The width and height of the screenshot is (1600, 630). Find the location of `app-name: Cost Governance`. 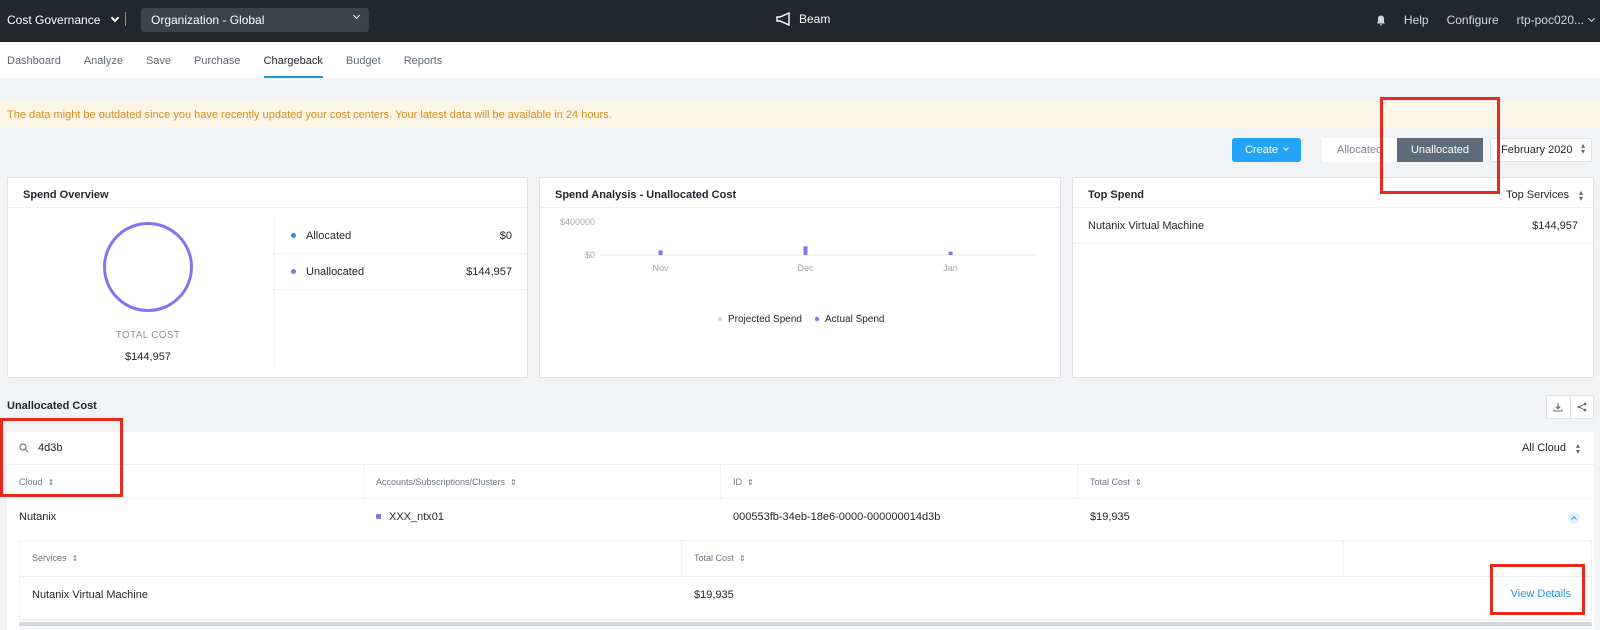

app-name: Cost Governance is located at coordinates (54, 20).